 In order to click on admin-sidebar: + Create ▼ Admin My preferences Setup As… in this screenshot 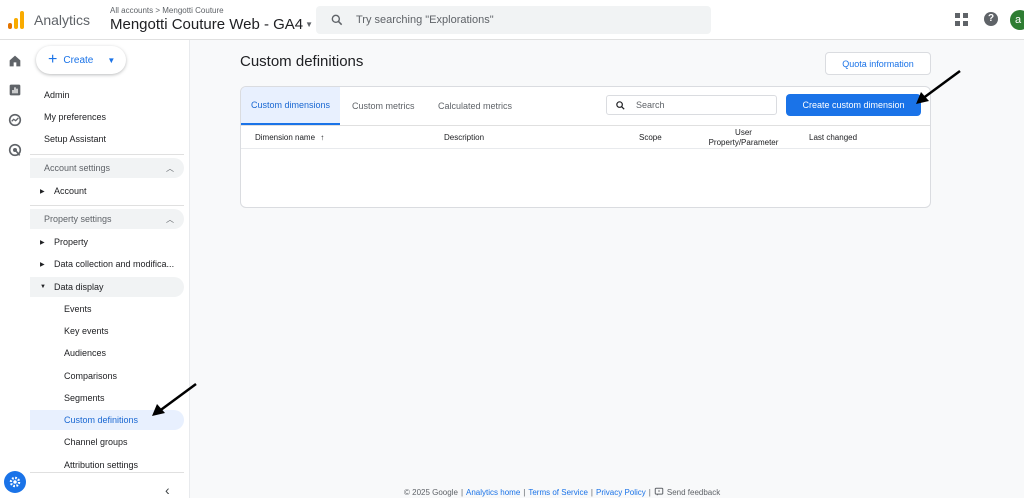, I will do `click(110, 269)`.